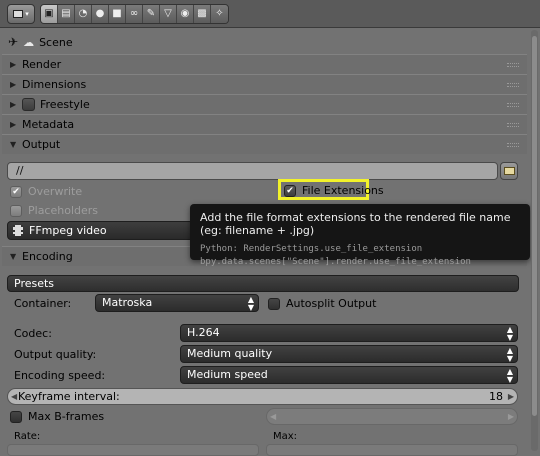  I want to click on panel-title: Metadata, so click(48, 124).